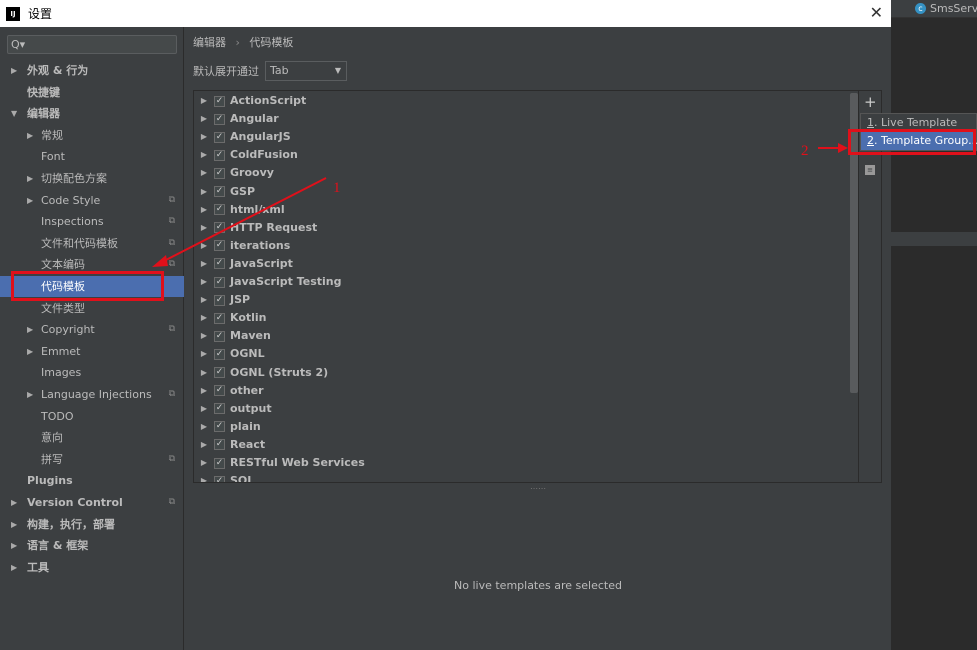 Image resolution: width=977 pixels, height=650 pixels. I want to click on annotation-label-2: 2, so click(805, 151).